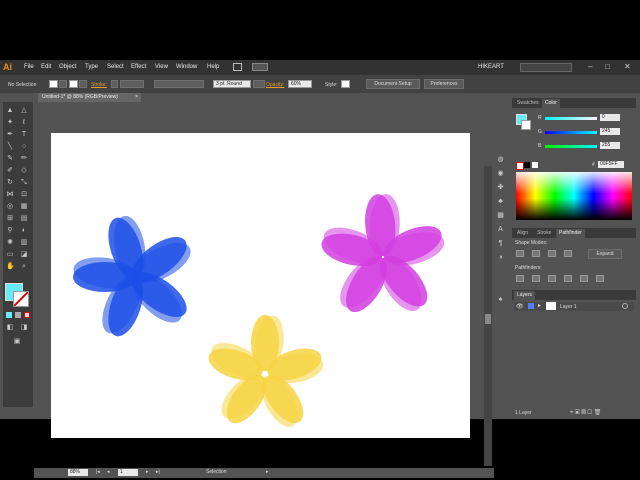 This screenshot has width=640, height=480. I want to click on none-color-swatch, so click(520, 166).